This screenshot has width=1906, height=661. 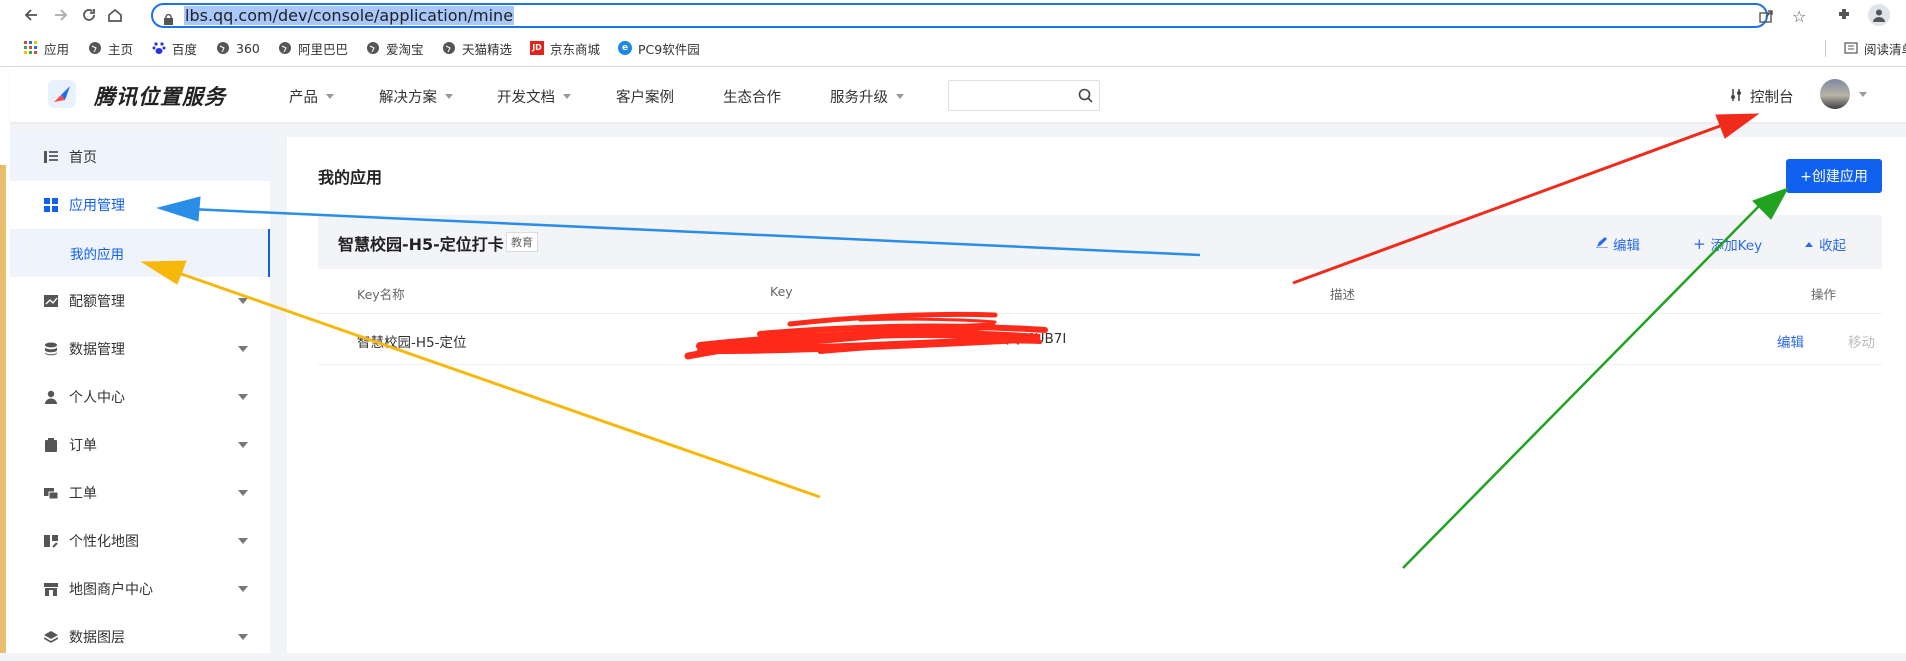 What do you see at coordinates (1737, 97) in the screenshot?
I see `sliders-icon` at bounding box center [1737, 97].